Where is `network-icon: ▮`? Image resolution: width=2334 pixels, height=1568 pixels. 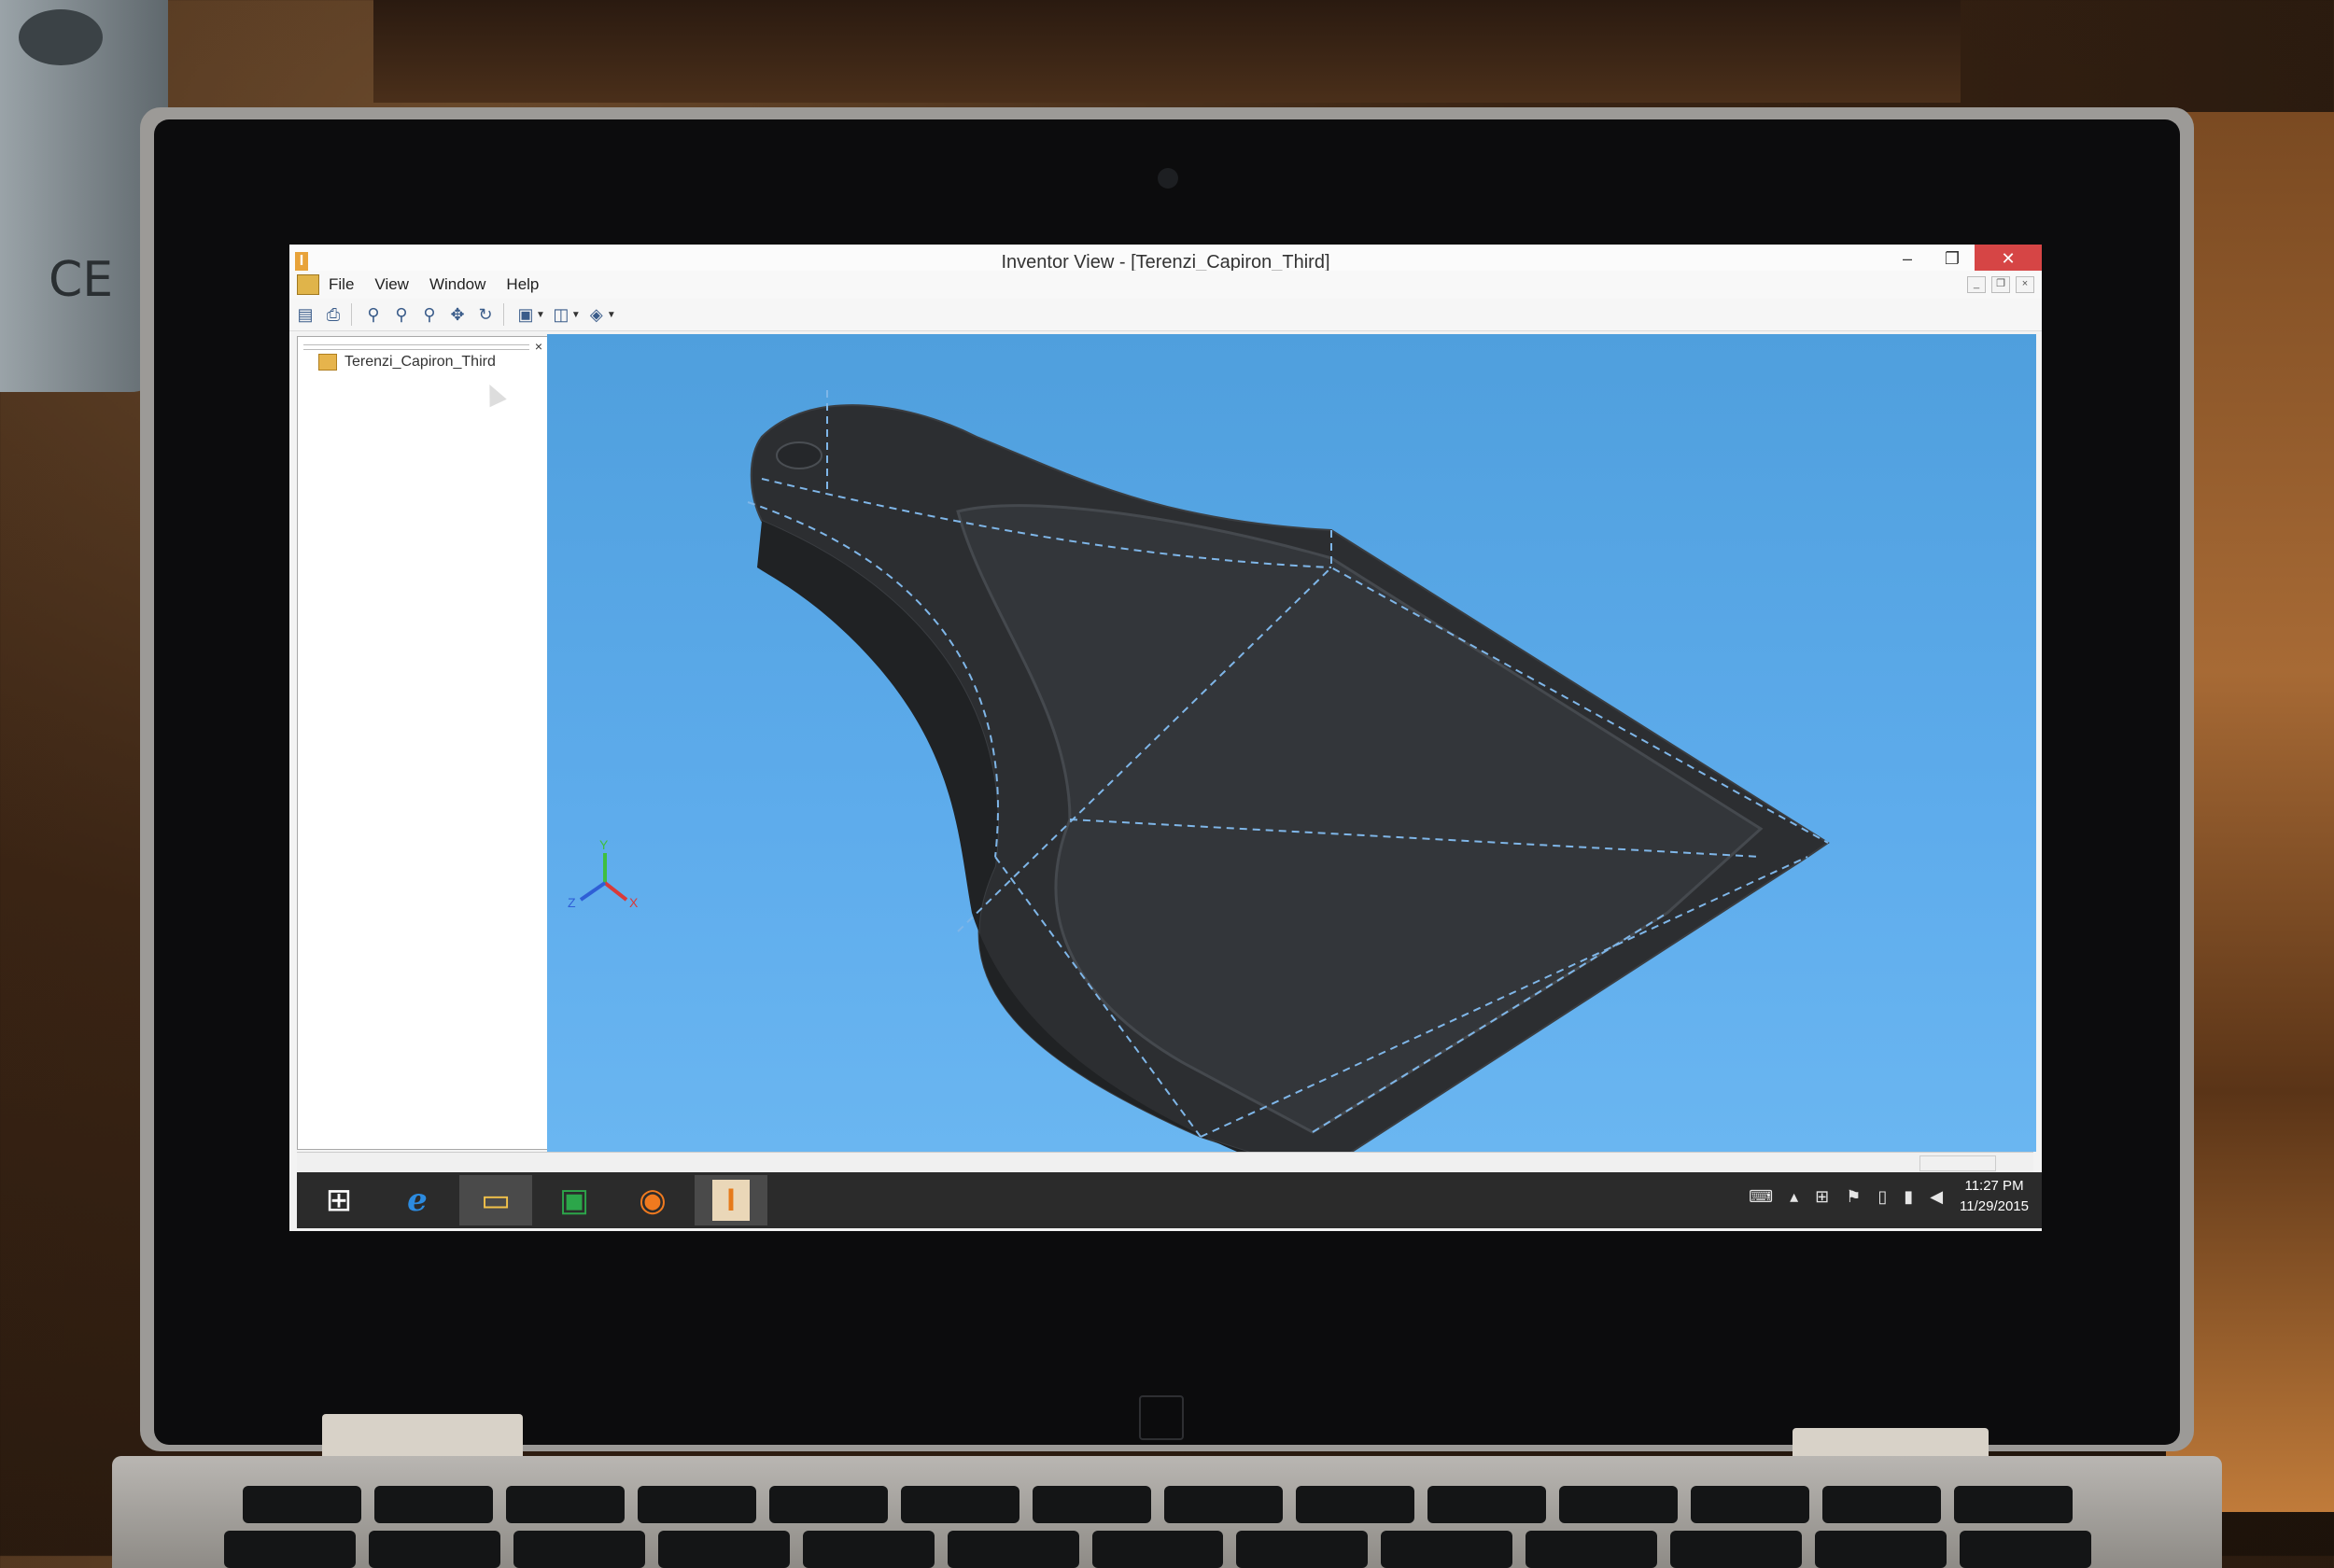 network-icon: ▮ is located at coordinates (1908, 1197).